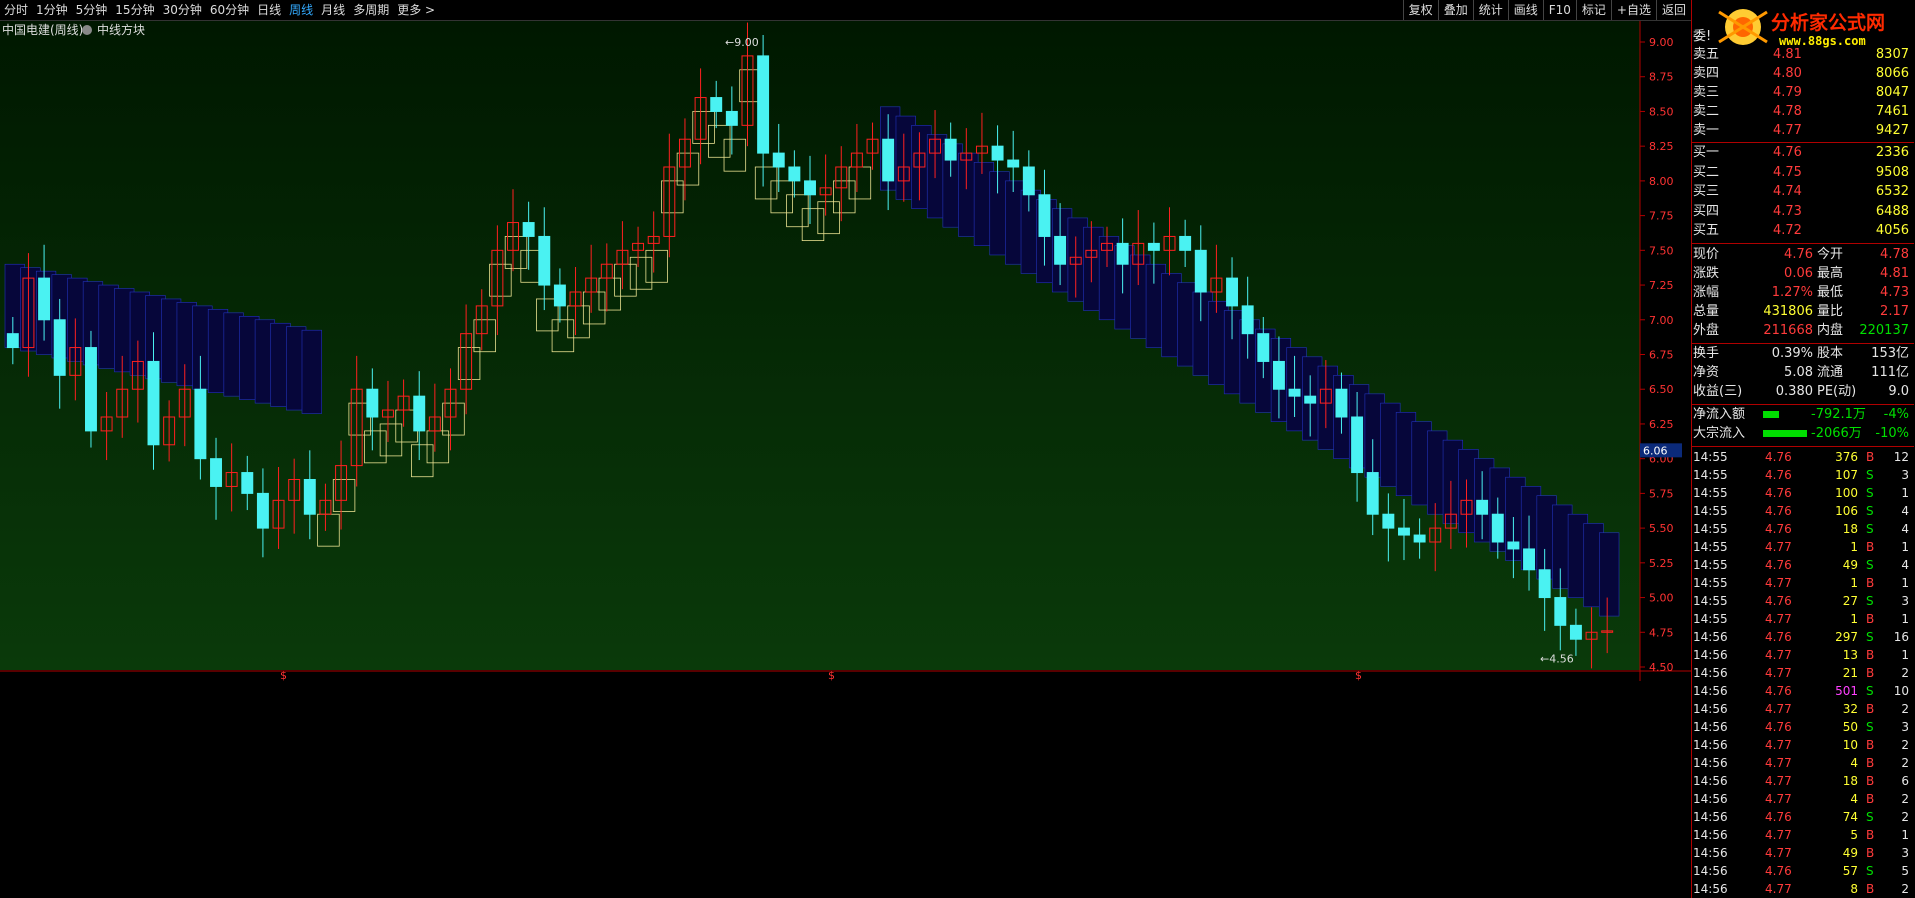 The width and height of the screenshot is (1915, 898). What do you see at coordinates (1803, 745) in the screenshot?
I see `tick-row: 14:56 4.77 10 B 2` at bounding box center [1803, 745].